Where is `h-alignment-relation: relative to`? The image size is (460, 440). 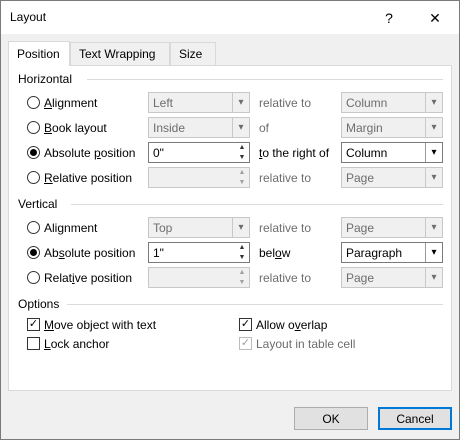 h-alignment-relation: relative to is located at coordinates (285, 103).